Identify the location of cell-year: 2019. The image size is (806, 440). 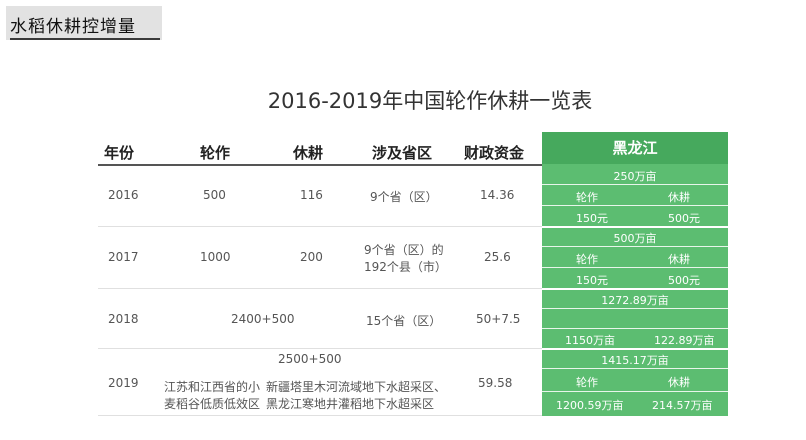
(123, 383).